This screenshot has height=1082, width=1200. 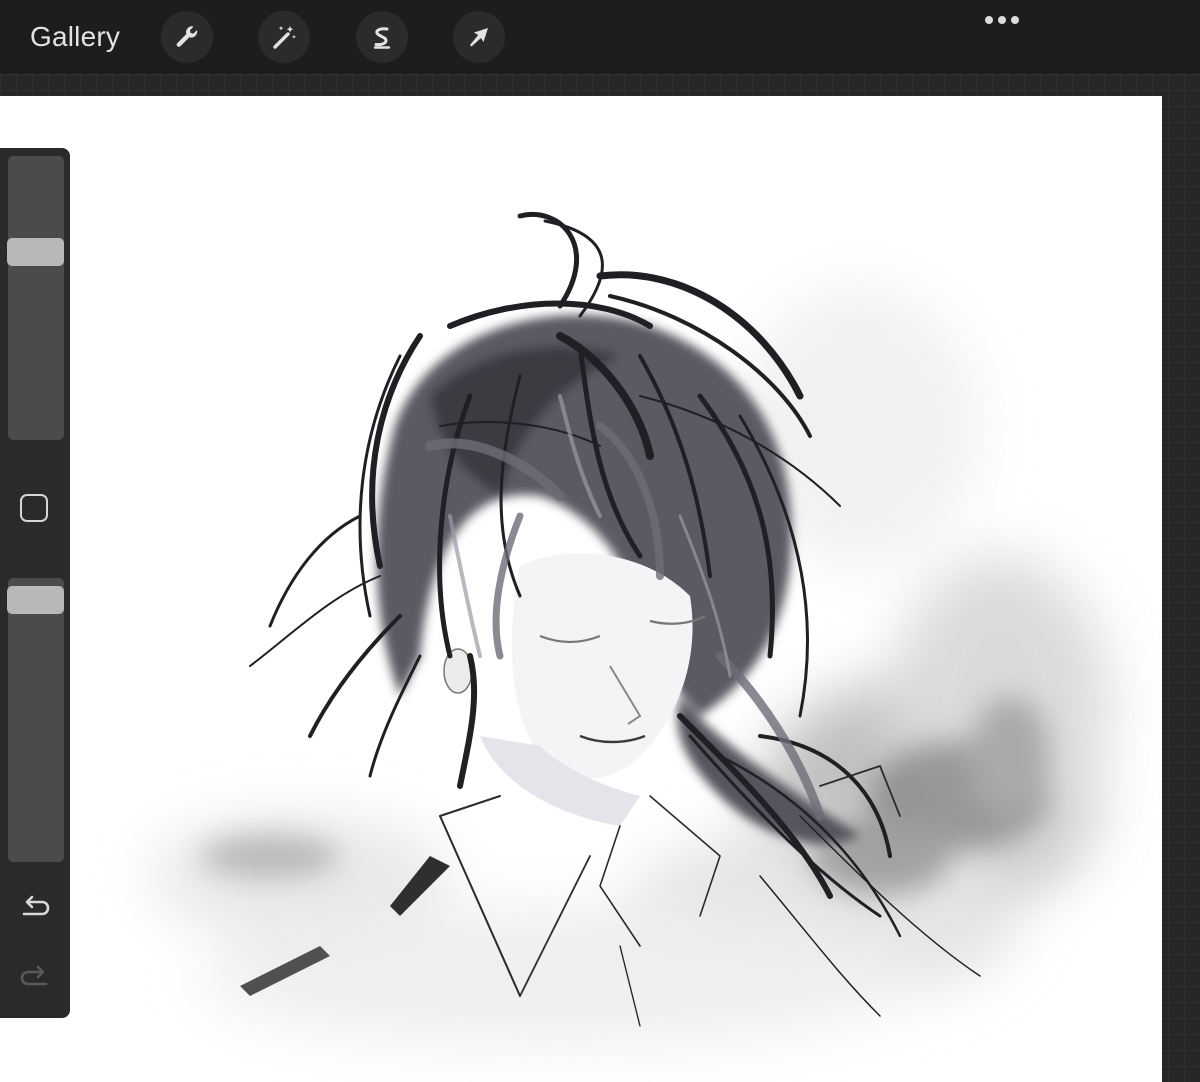 I want to click on magic-wand-icon, so click(x=284, y=37).